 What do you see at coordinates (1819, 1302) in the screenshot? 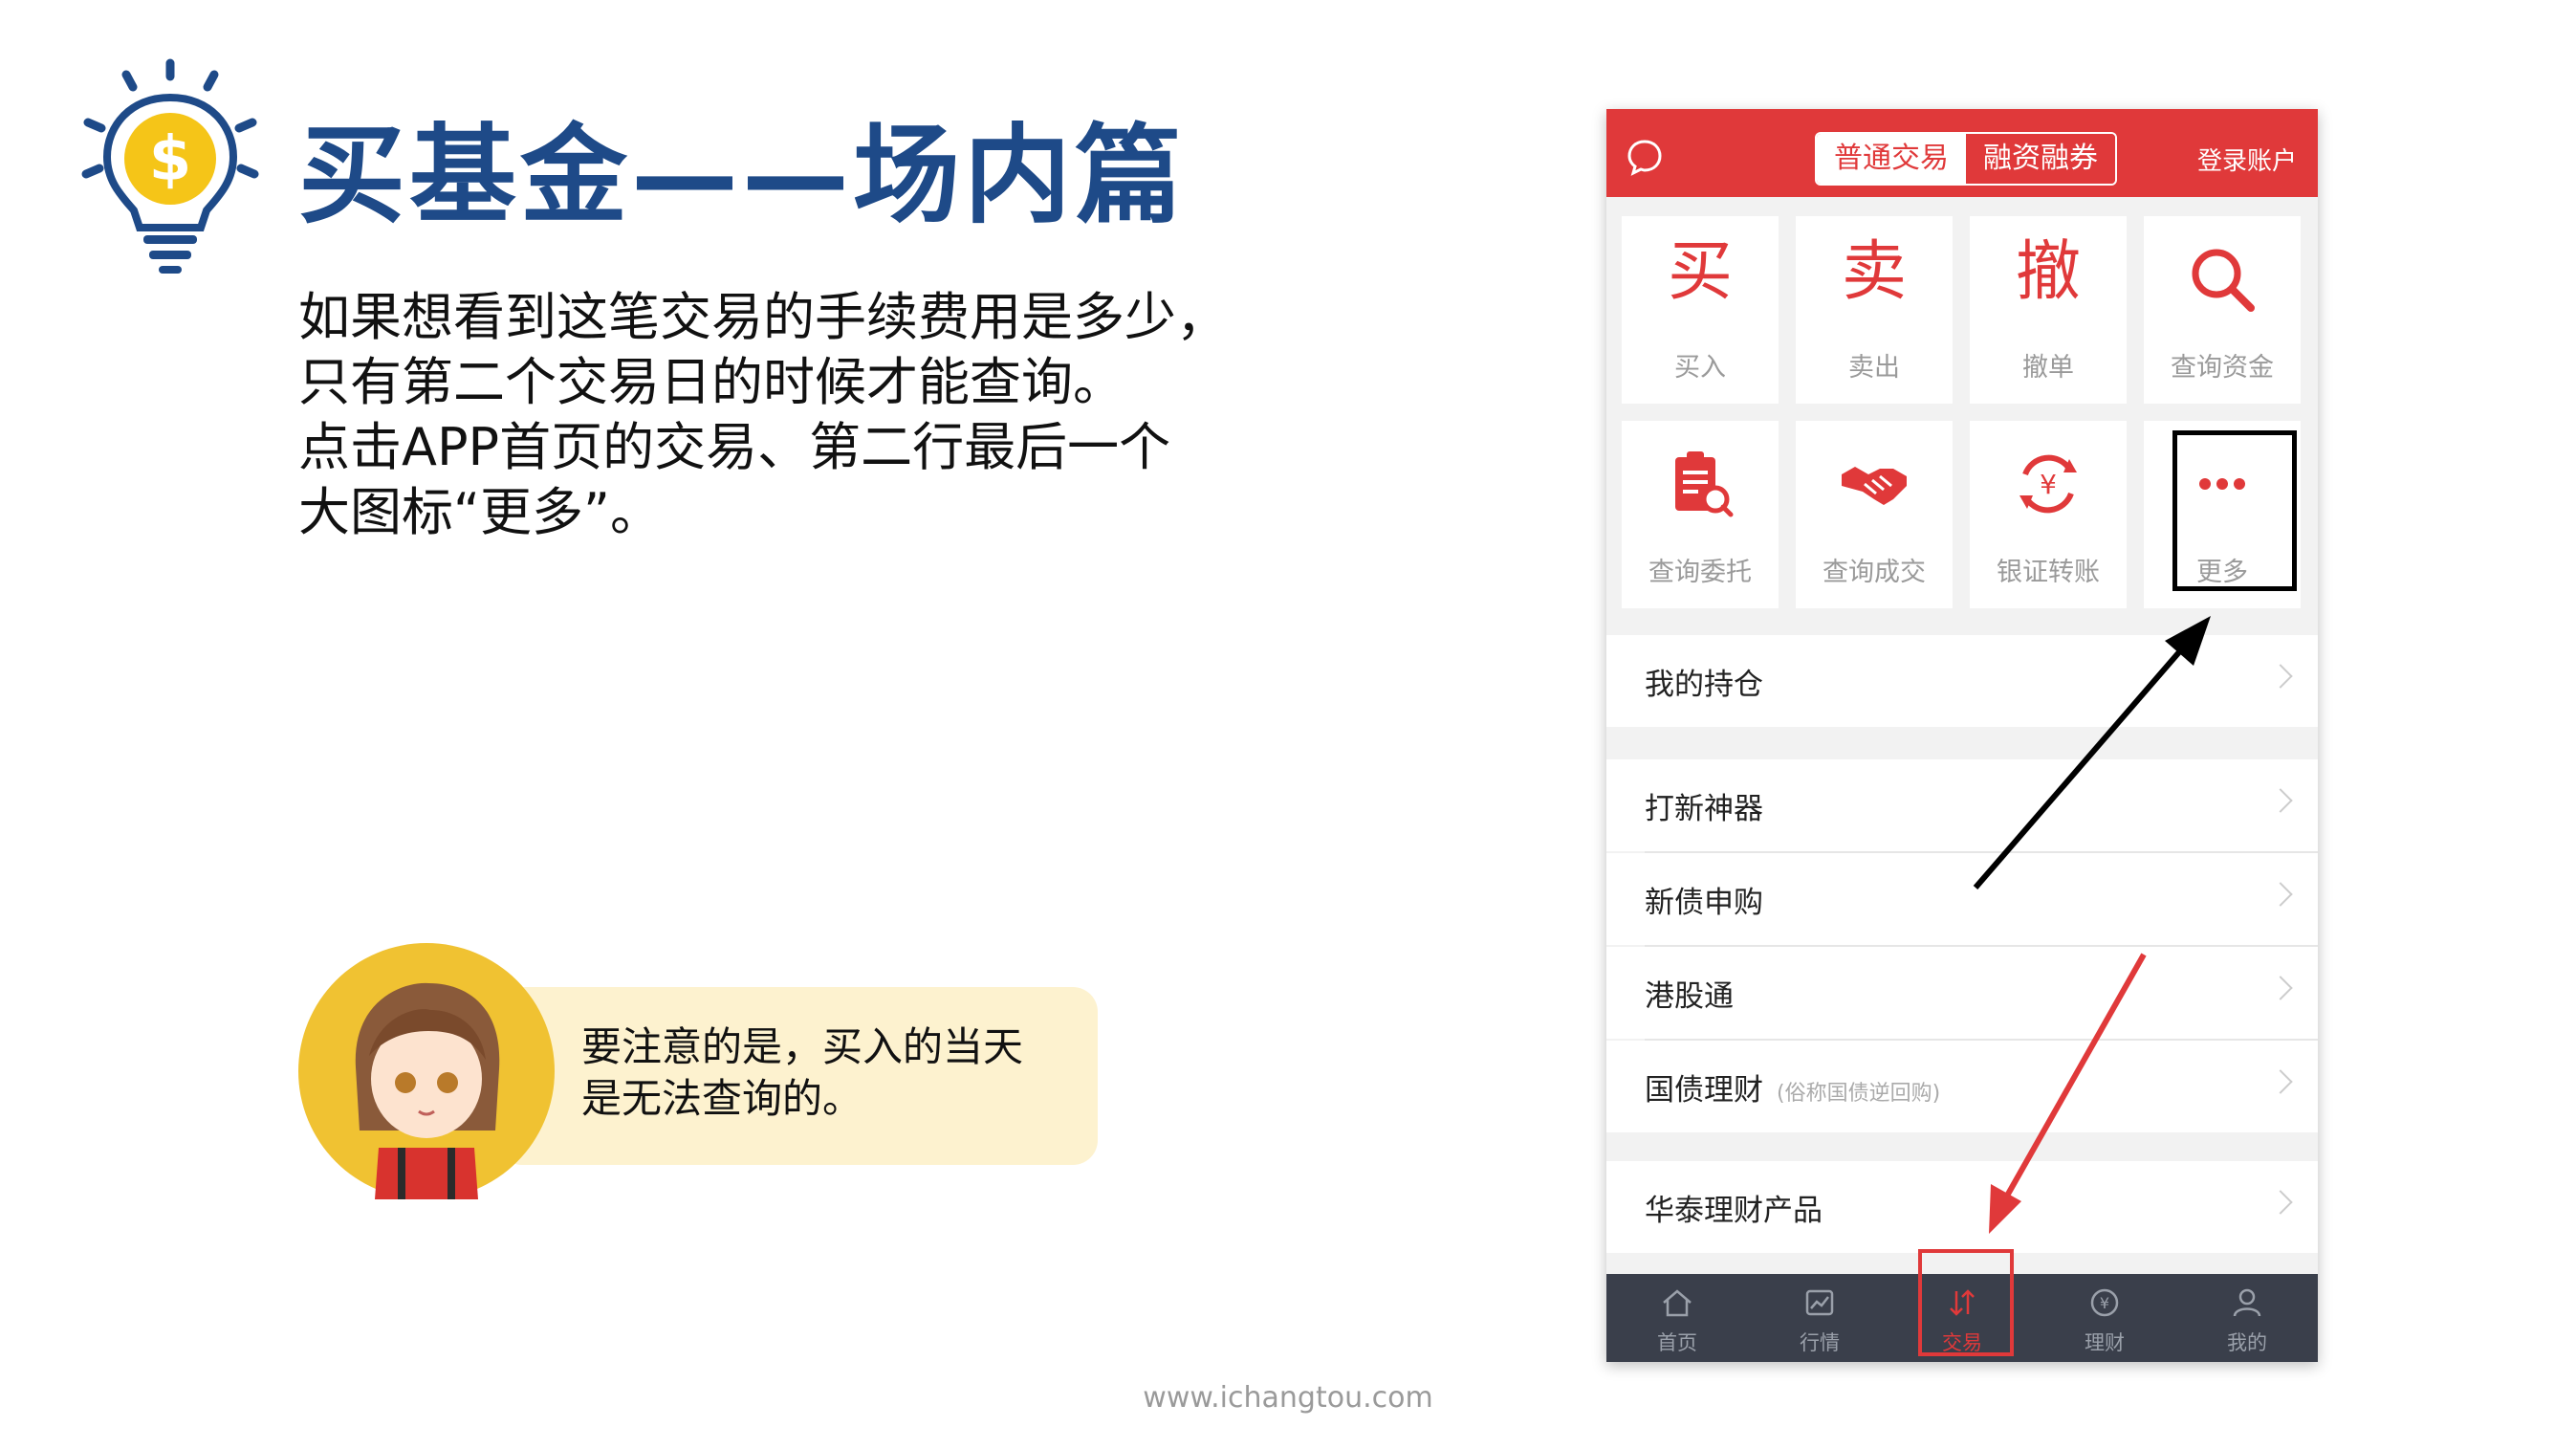
I see `chart-icon` at bounding box center [1819, 1302].